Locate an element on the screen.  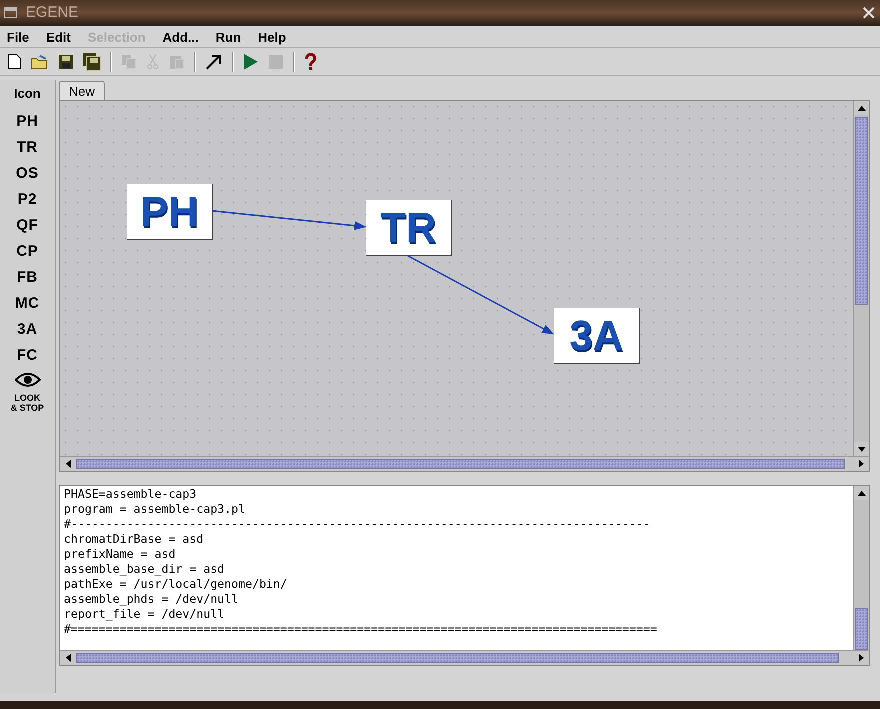
diagram-node: 3A is located at coordinates (597, 336).